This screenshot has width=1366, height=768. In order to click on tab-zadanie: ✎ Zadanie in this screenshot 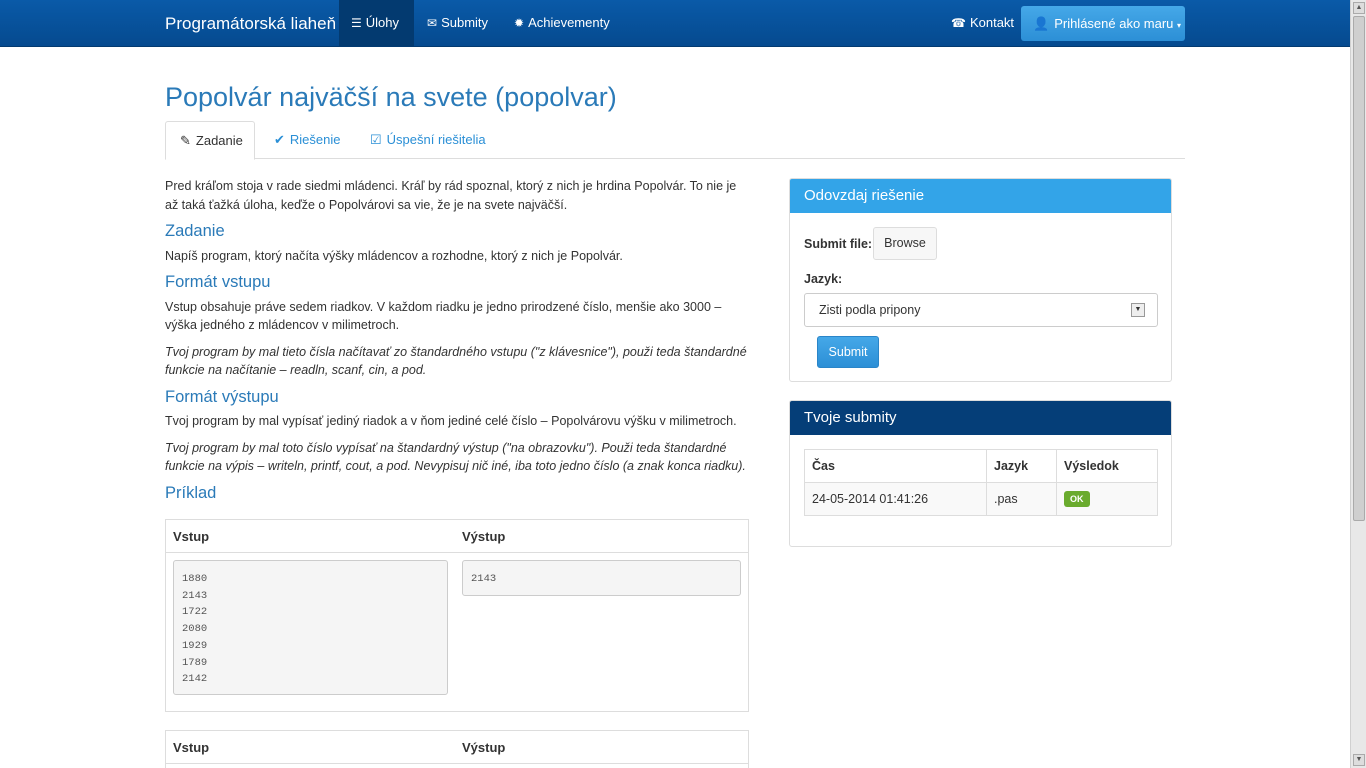, I will do `click(210, 140)`.